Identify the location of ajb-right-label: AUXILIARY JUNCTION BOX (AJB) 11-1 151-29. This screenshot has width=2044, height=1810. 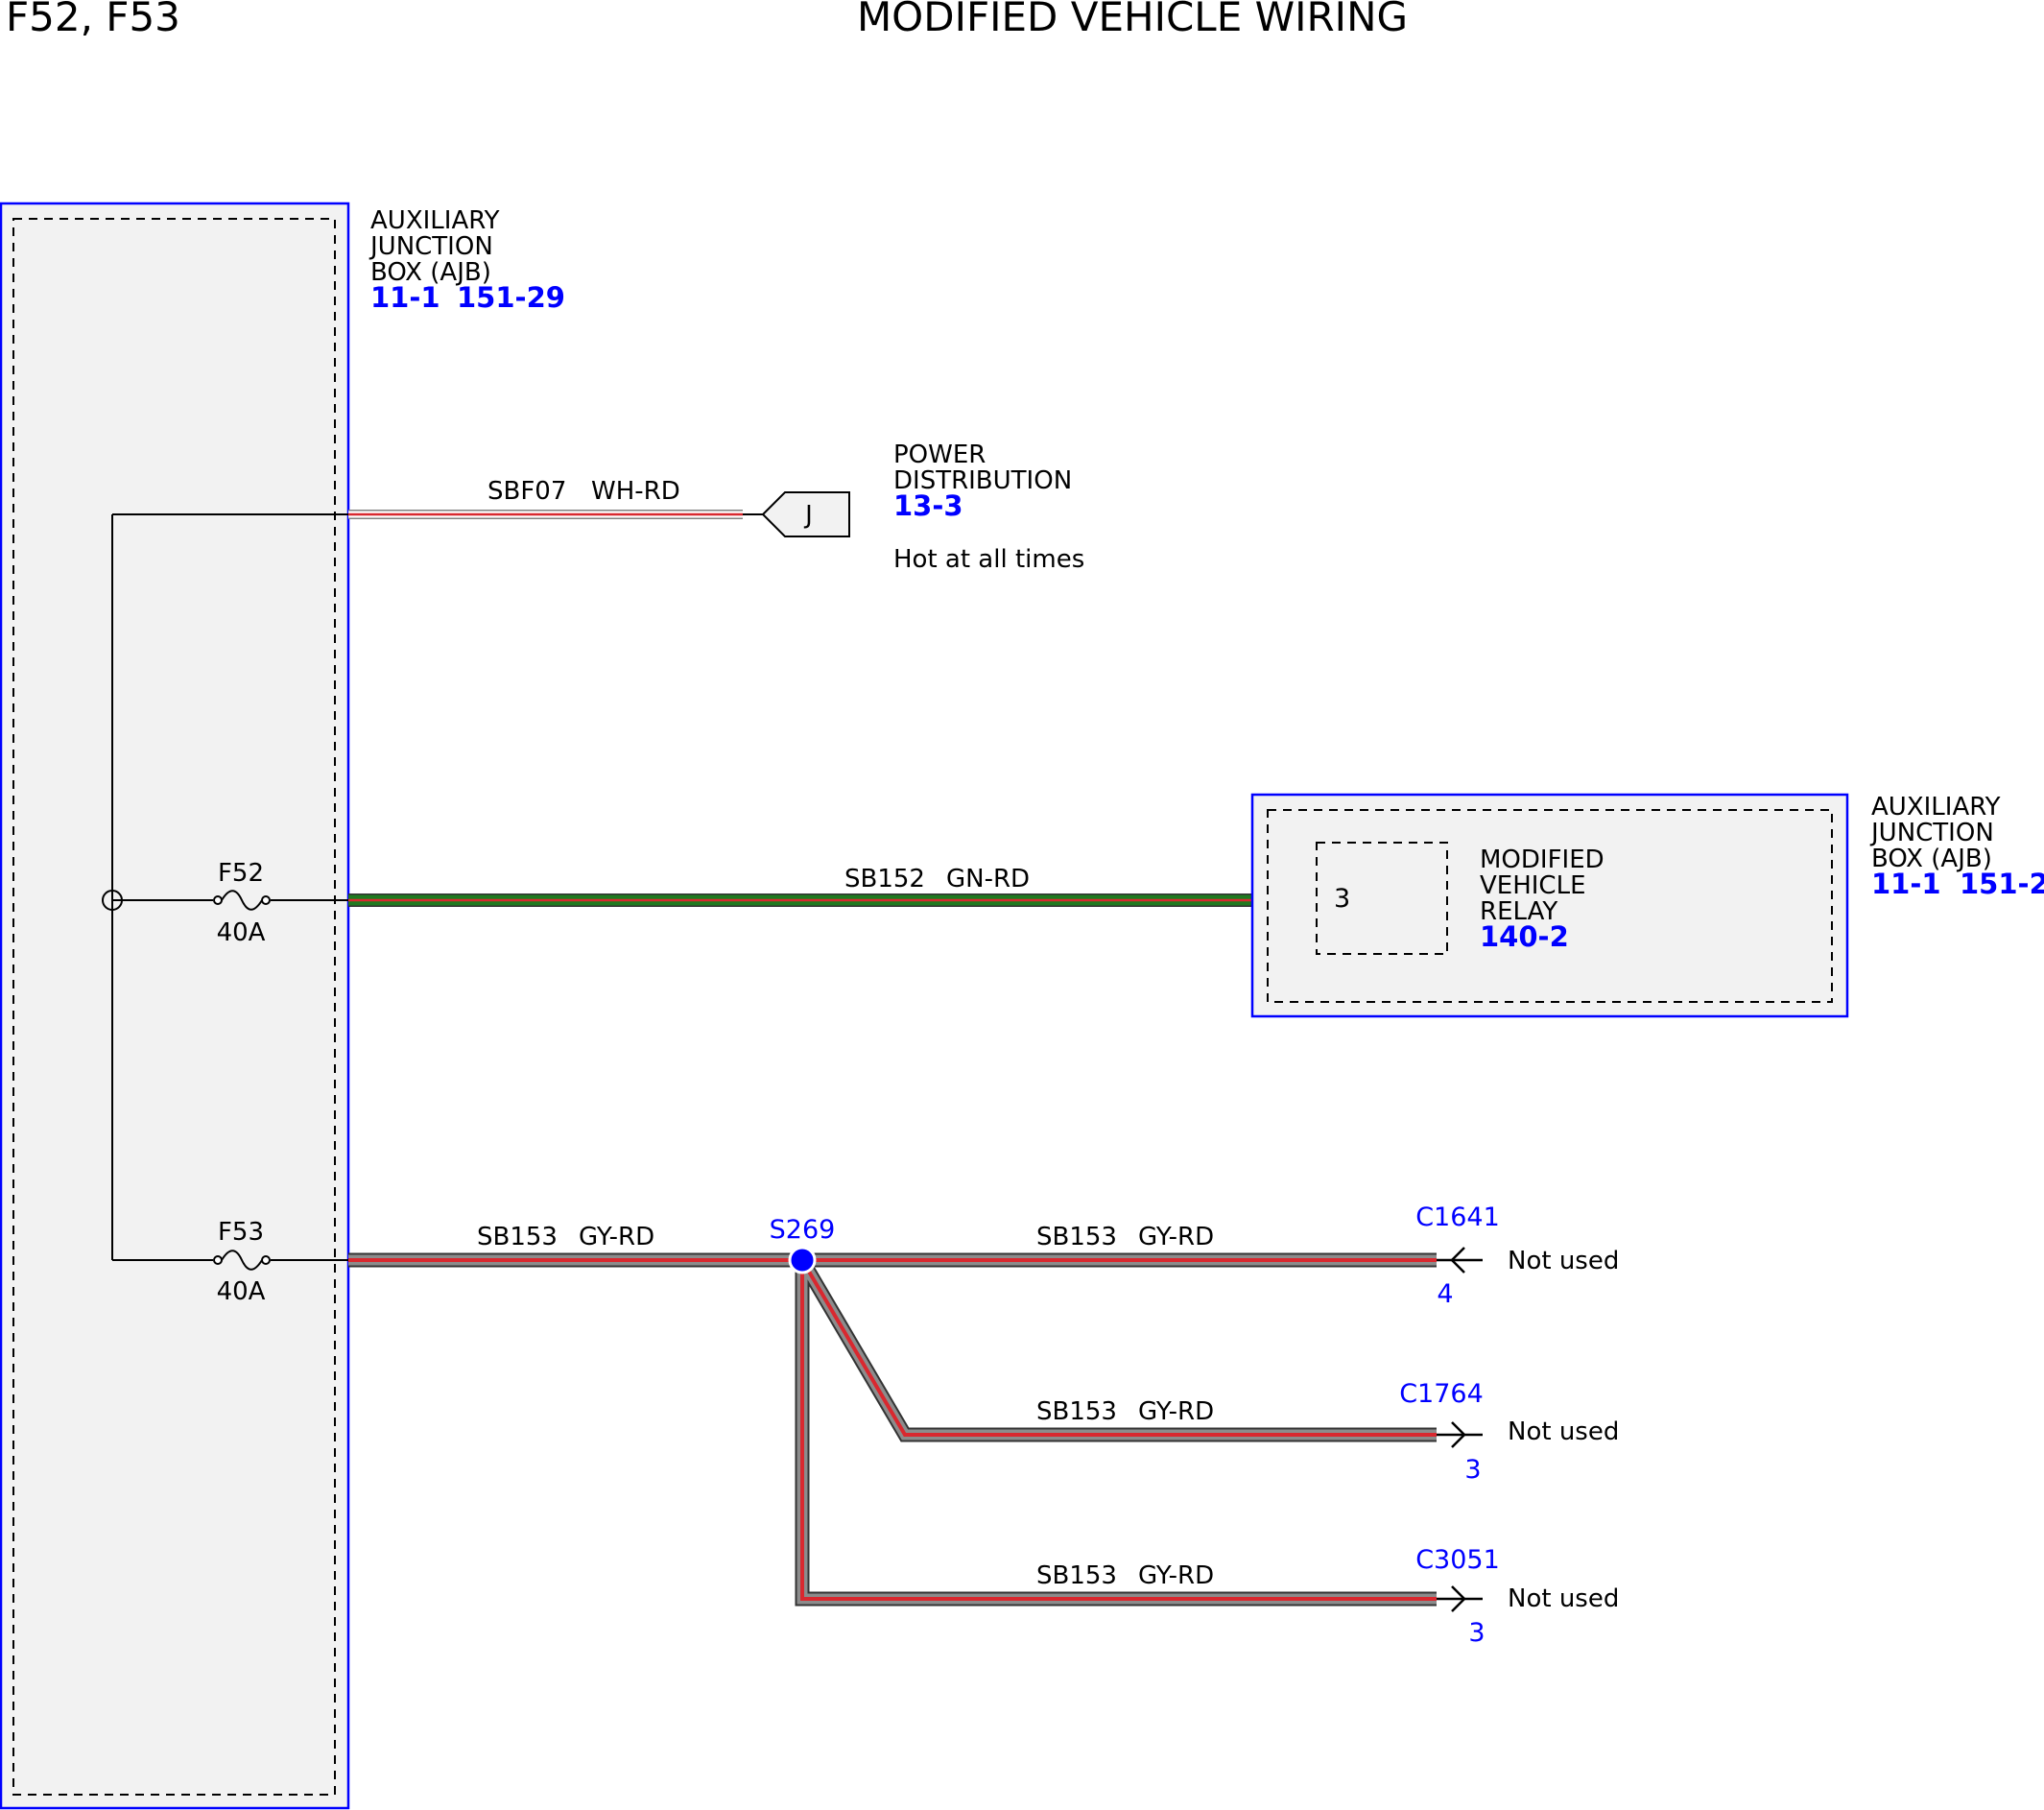
(1956, 847).